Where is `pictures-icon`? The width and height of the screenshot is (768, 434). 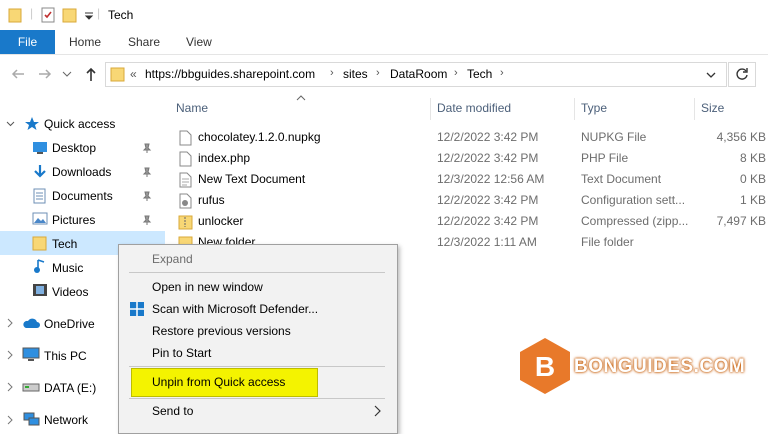
pictures-icon is located at coordinates (40, 218).